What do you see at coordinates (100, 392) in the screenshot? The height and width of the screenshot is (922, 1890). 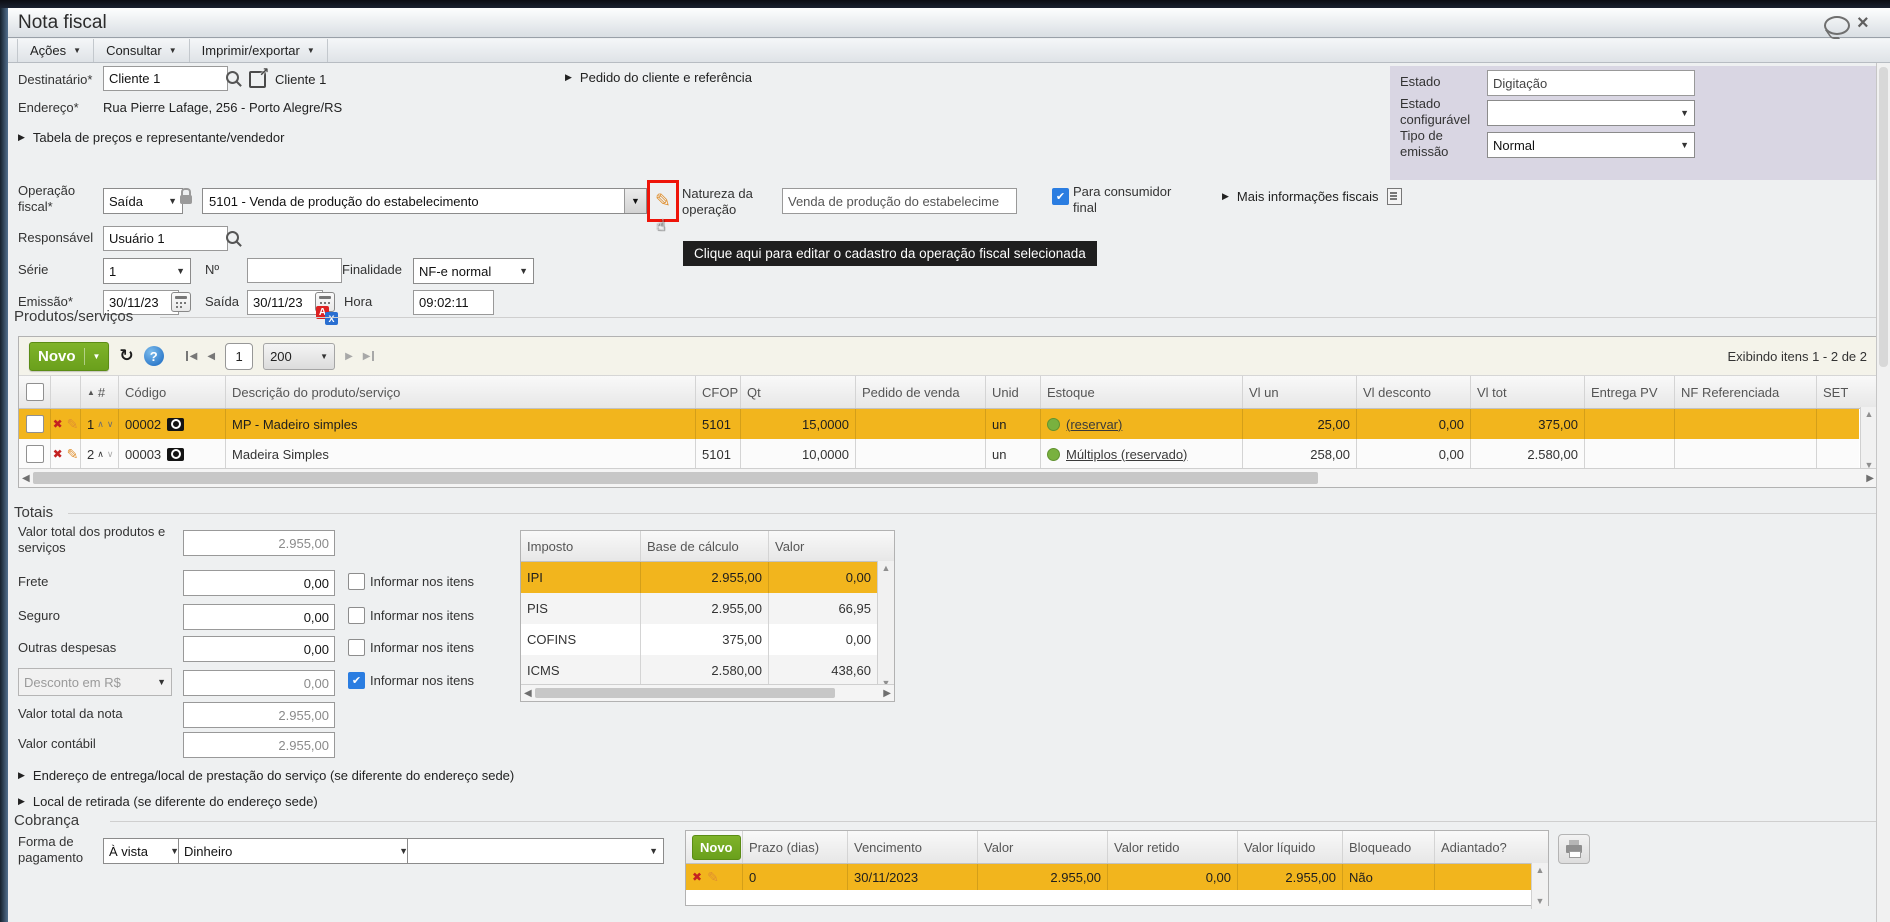 I see `column-num: ▲ #` at bounding box center [100, 392].